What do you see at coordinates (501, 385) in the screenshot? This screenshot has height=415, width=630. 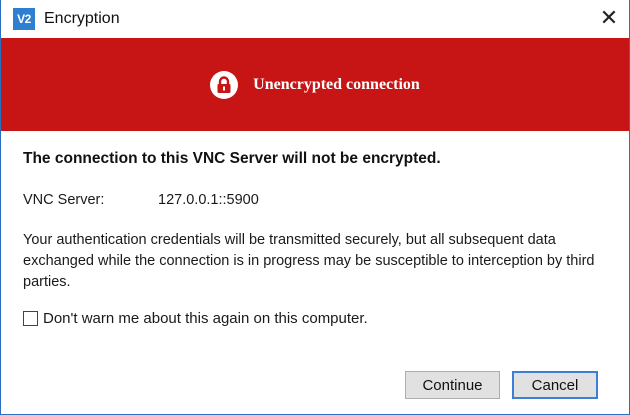 I see `button-row: Continue Cancel` at bounding box center [501, 385].